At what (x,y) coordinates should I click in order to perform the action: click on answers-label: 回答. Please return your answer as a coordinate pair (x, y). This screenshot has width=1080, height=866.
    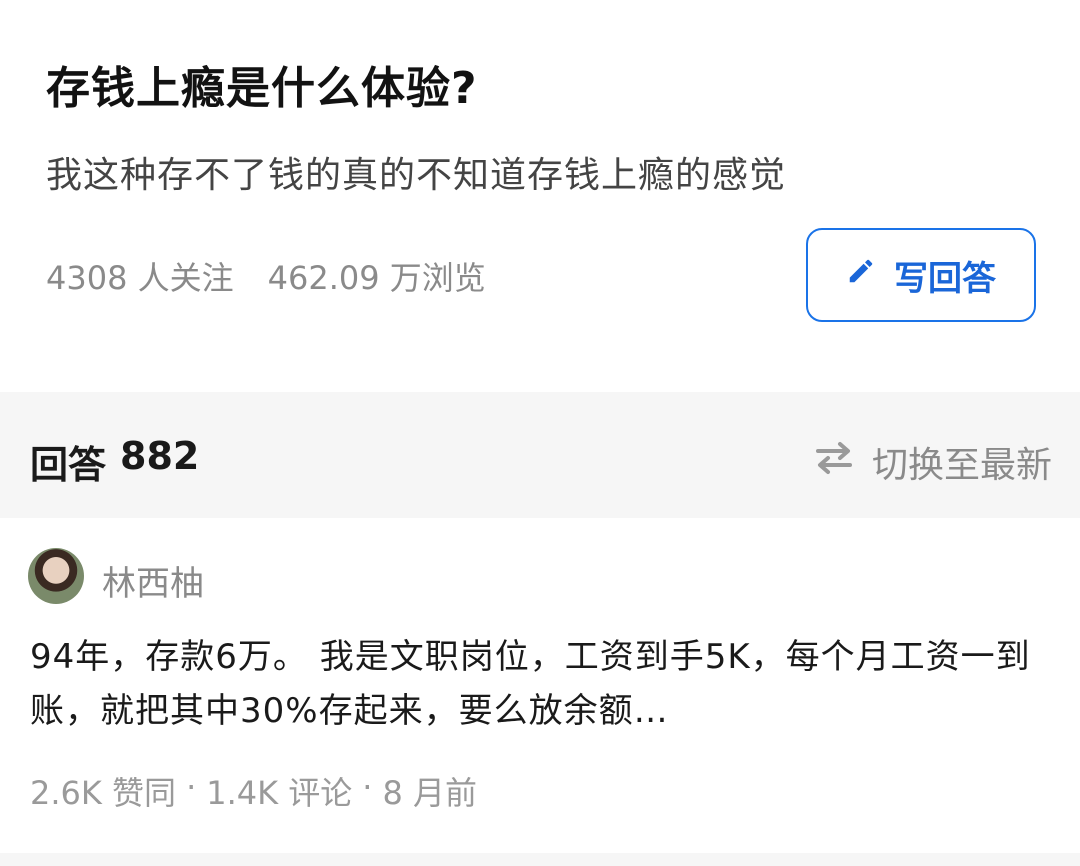
    Looking at the image, I should click on (68, 465).